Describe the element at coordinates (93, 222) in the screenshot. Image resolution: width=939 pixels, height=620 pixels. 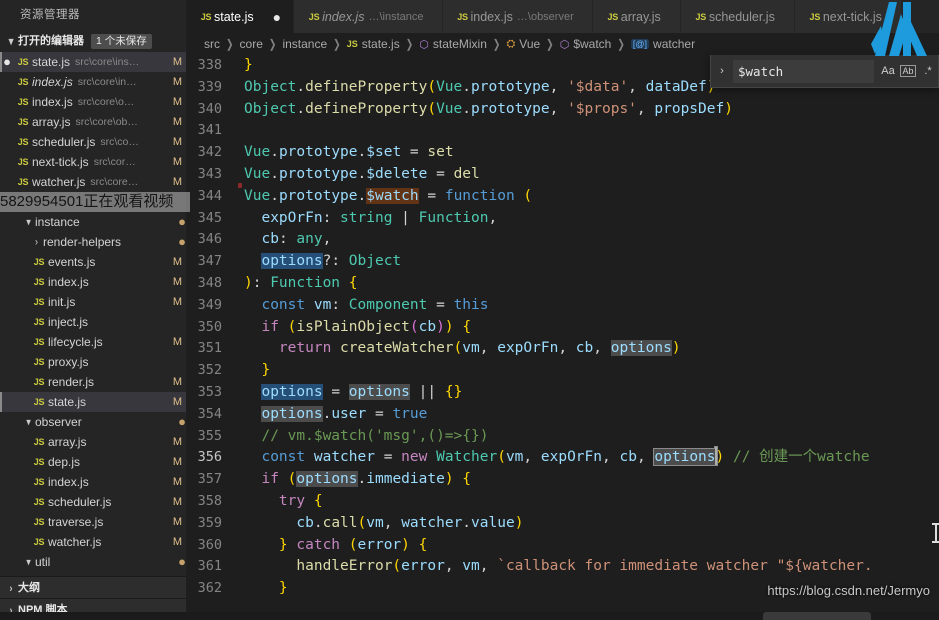
I see `tree-folder-instance: ▾ instance ●` at that location.